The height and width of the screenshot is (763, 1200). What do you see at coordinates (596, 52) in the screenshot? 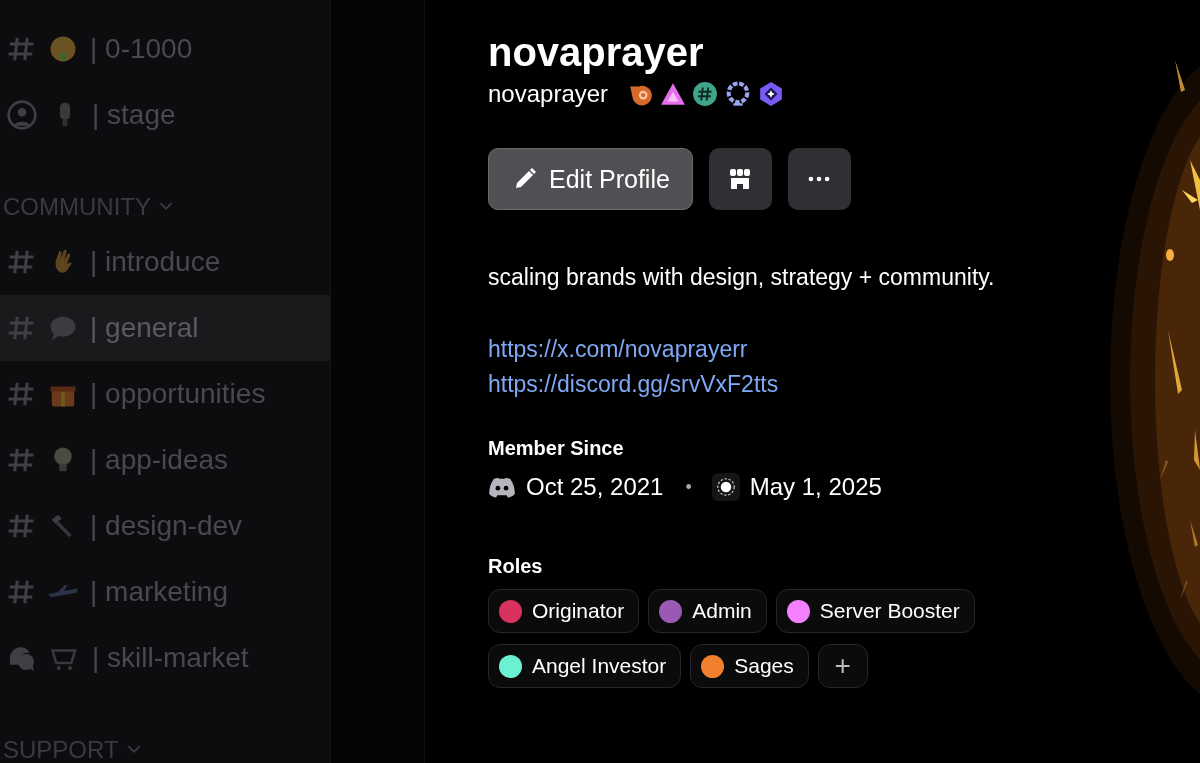
I see `display-name: novaprayer` at bounding box center [596, 52].